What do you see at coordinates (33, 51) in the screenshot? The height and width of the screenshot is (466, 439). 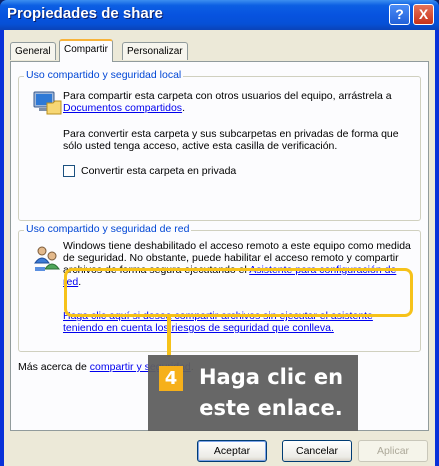 I see `tab-general: General` at bounding box center [33, 51].